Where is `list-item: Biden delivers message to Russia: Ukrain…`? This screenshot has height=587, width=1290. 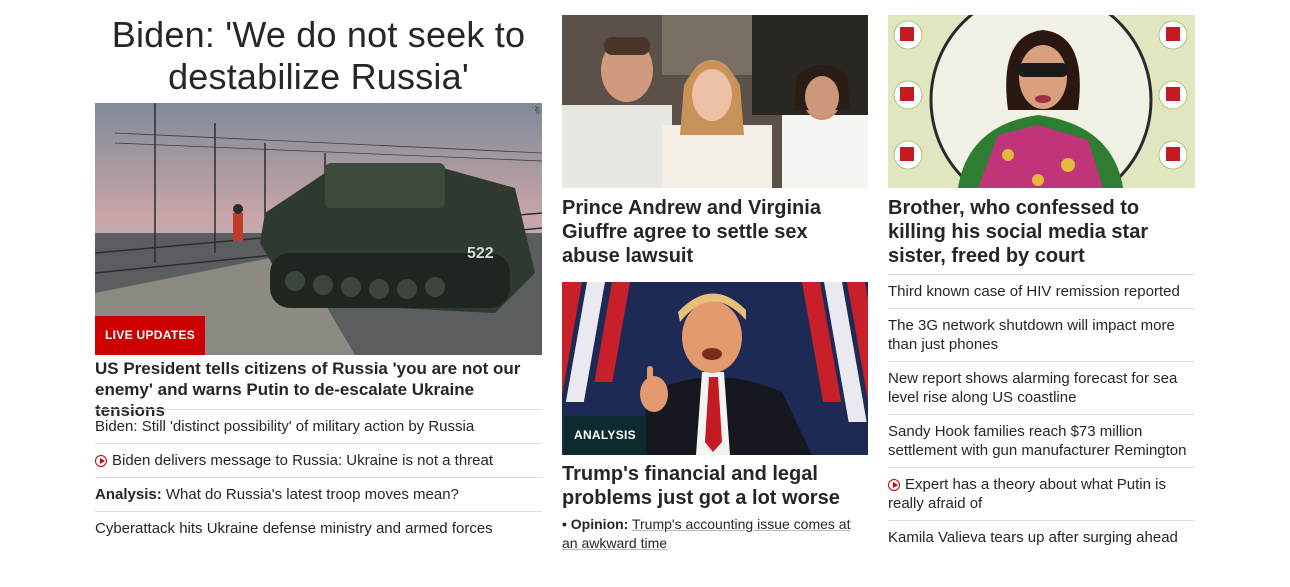 list-item: Biden delivers message to Russia: Ukrain… is located at coordinates (318, 460).